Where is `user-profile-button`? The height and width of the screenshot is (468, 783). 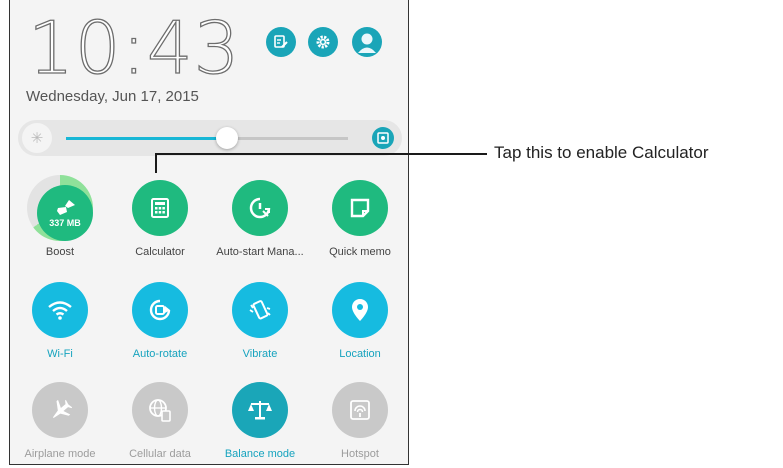 user-profile-button is located at coordinates (367, 42).